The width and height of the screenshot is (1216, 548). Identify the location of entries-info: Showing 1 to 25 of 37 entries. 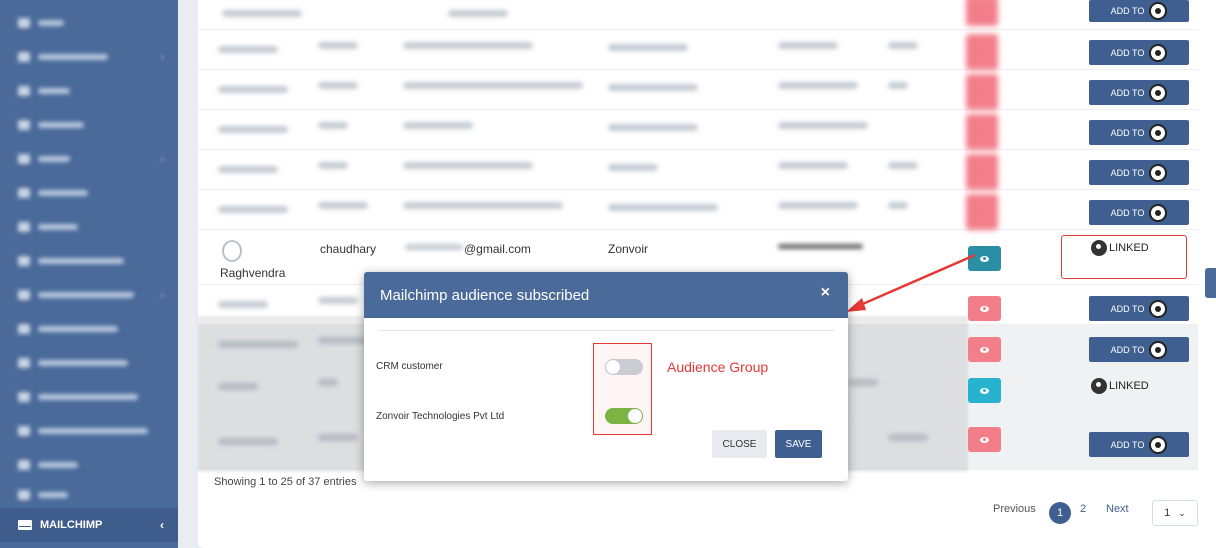
(285, 482).